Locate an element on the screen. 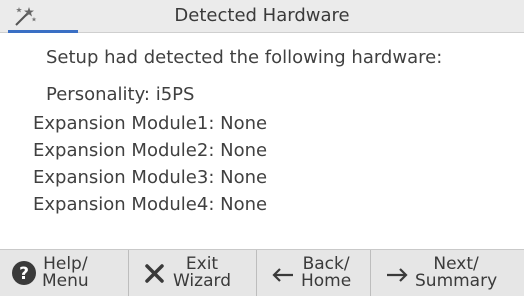 Image resolution: width=524 pixels, height=296 pixels. title-bar: Detected Hardware is located at coordinates (262, 16).